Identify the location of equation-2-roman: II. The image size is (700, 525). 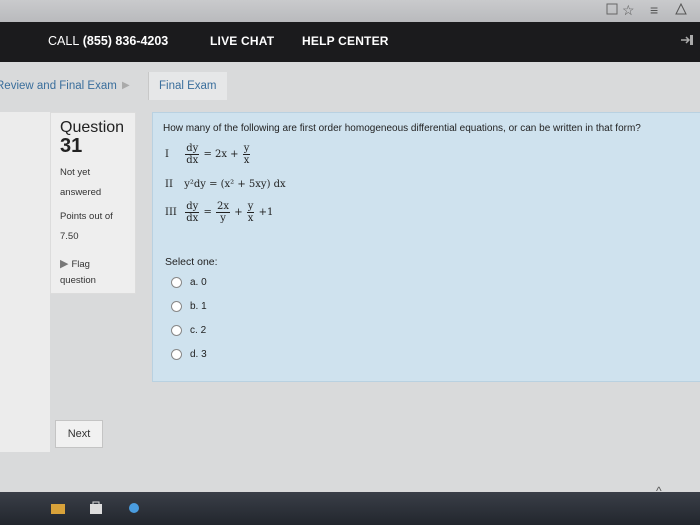
(169, 184).